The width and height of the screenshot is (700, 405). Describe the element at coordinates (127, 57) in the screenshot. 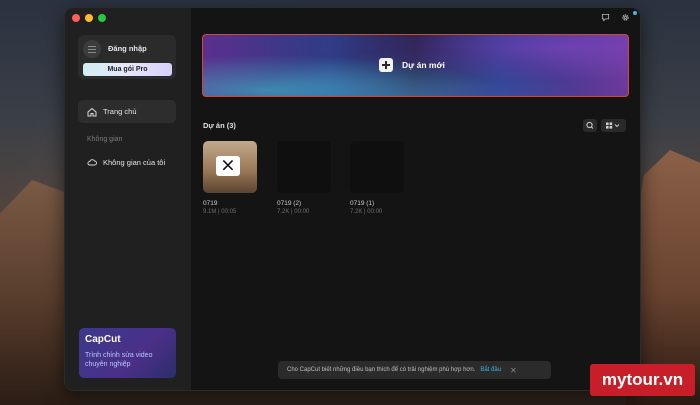

I see `account-card: Đăng nhập Mua gói Pro` at that location.